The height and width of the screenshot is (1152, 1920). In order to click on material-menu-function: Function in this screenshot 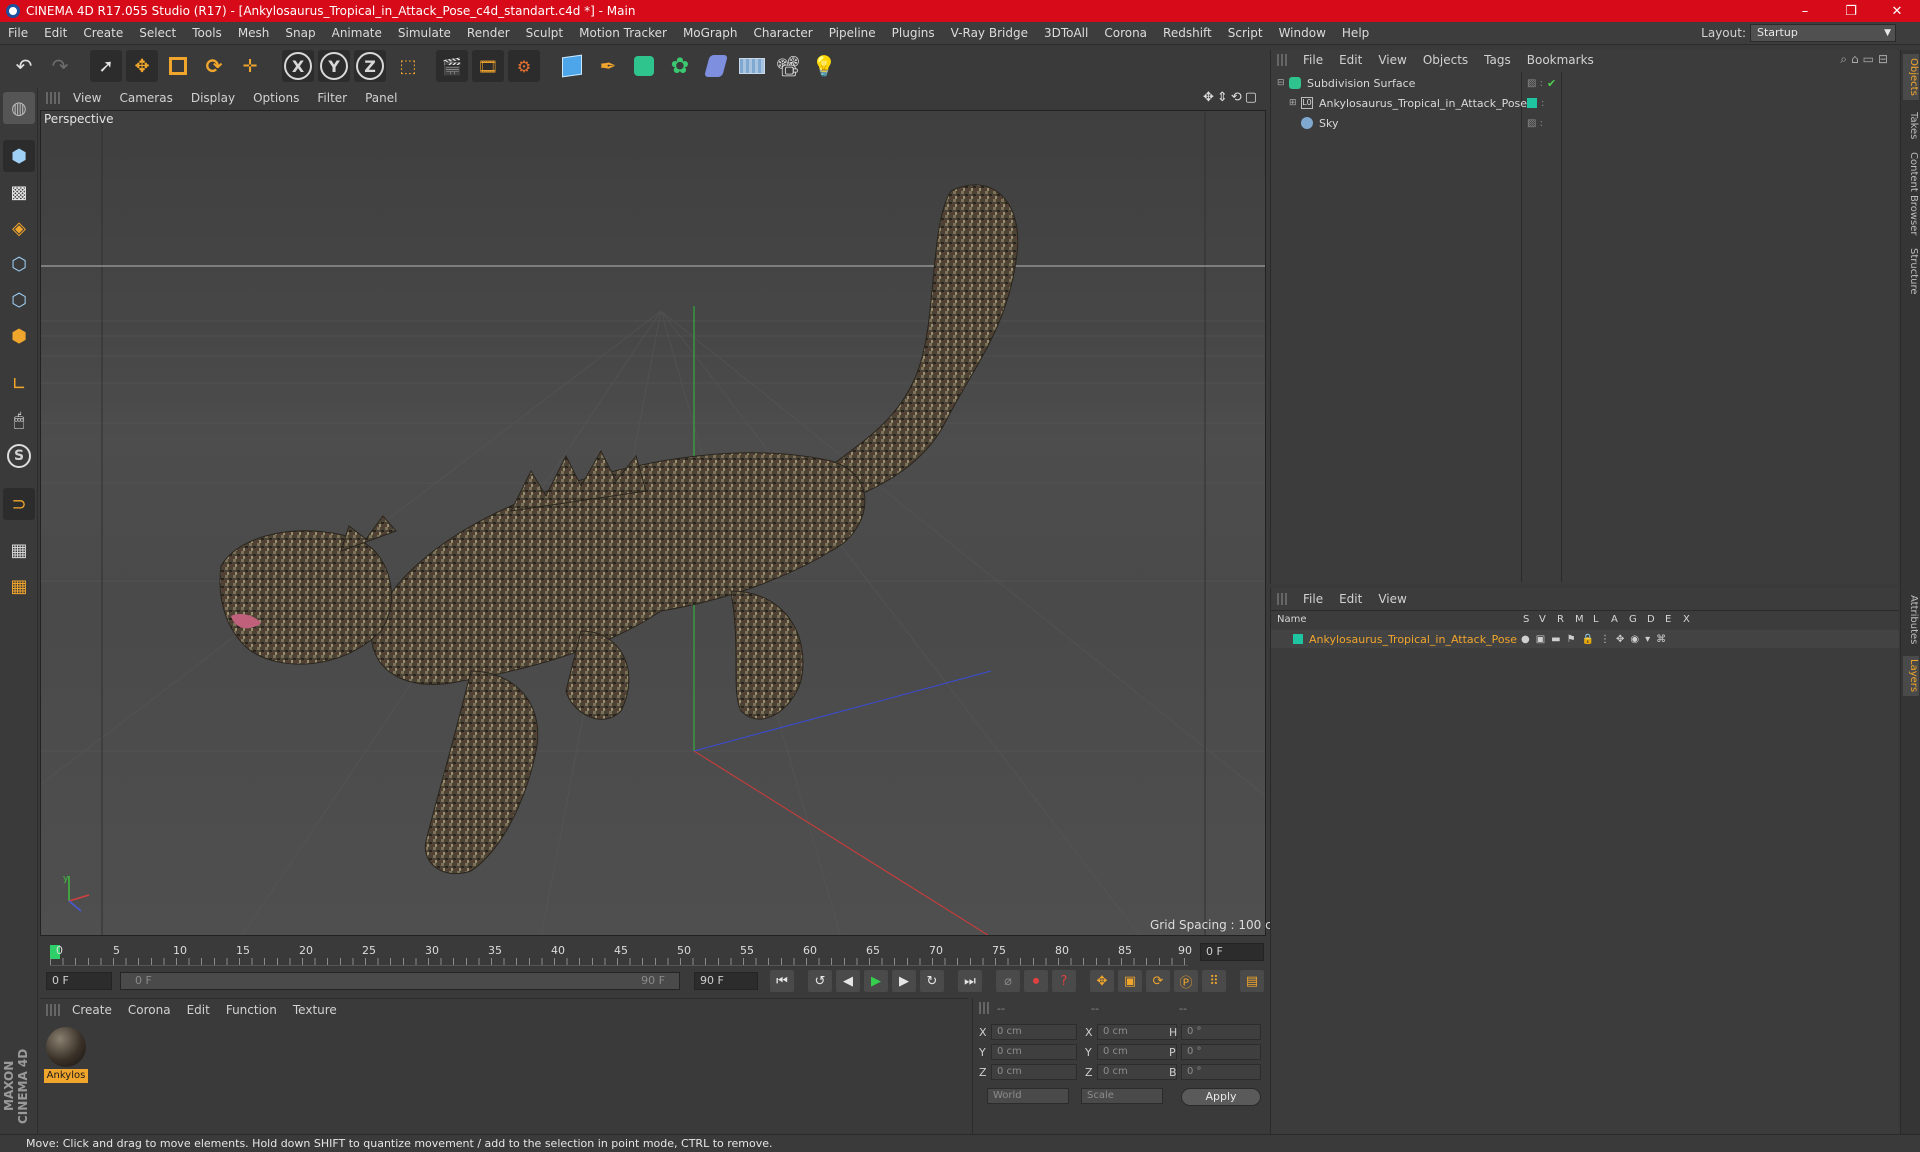, I will do `click(251, 1010)`.